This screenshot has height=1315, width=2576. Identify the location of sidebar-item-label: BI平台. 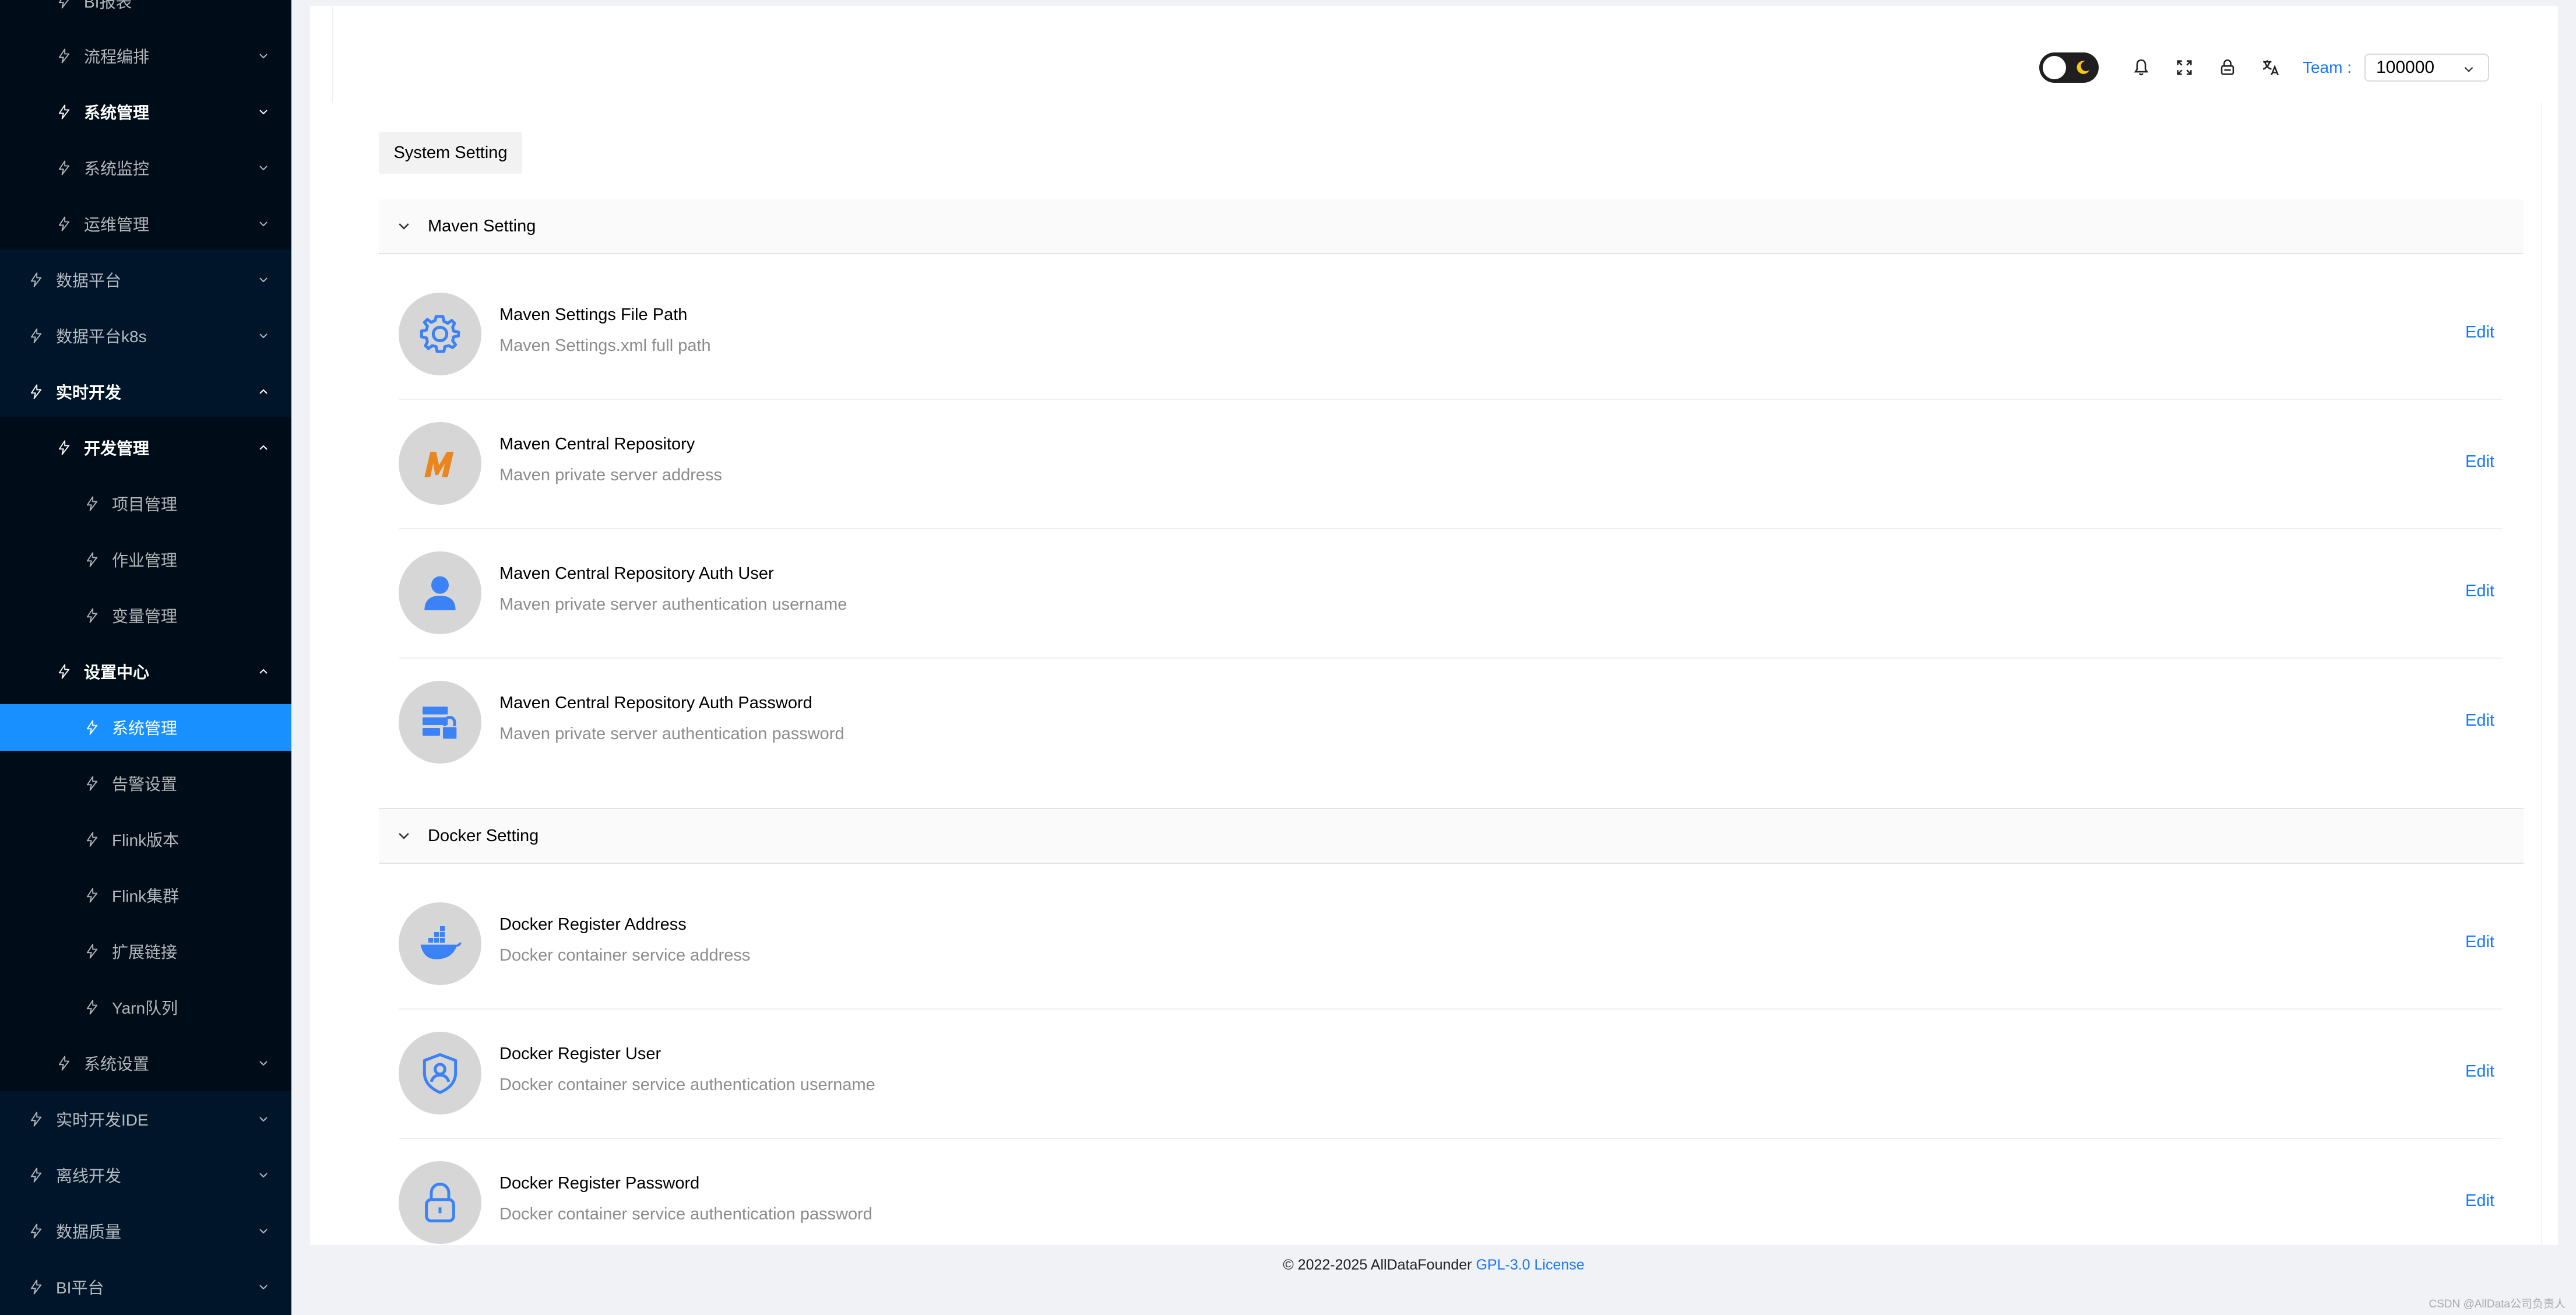
(80, 1288).